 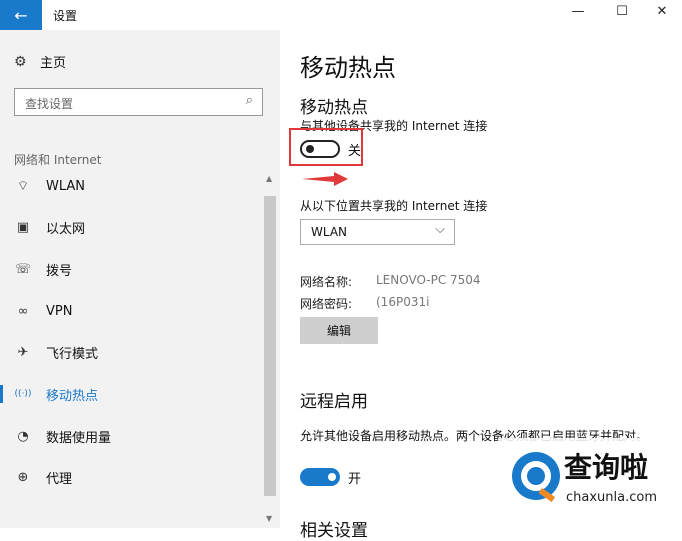 I want to click on scroll-down-icon: ▼, so click(x=269, y=518).